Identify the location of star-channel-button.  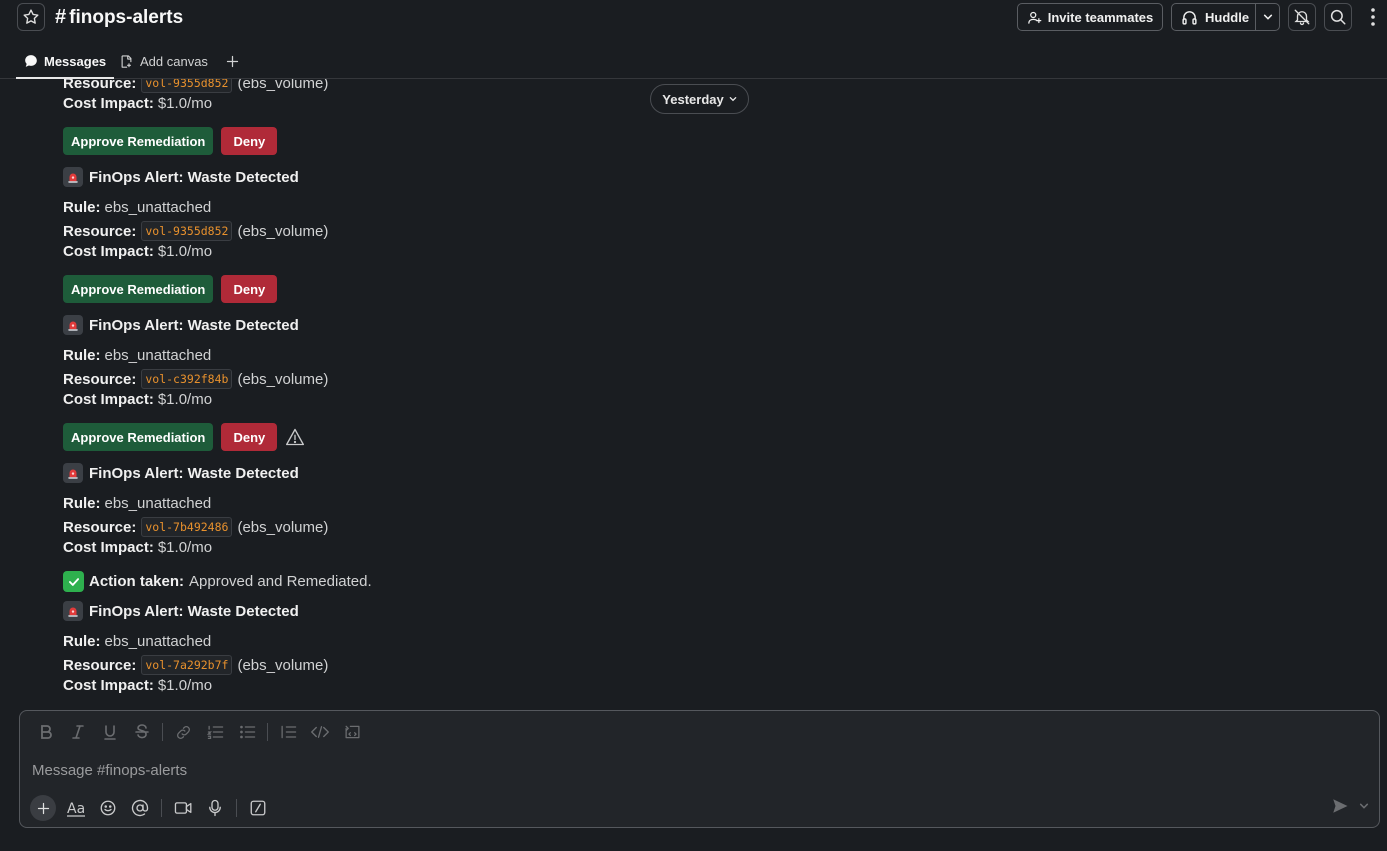
(31, 17).